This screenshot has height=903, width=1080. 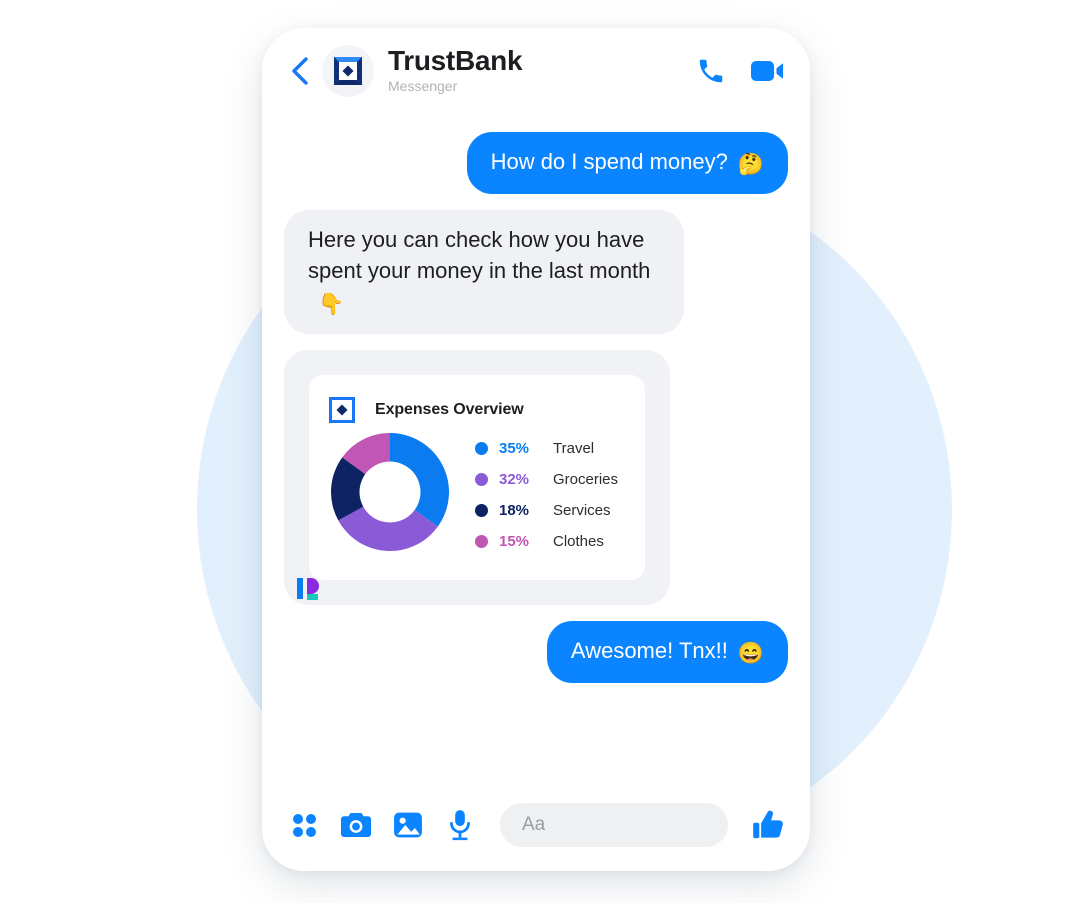 I want to click on message-input-placeholder: Aa, so click(x=534, y=824).